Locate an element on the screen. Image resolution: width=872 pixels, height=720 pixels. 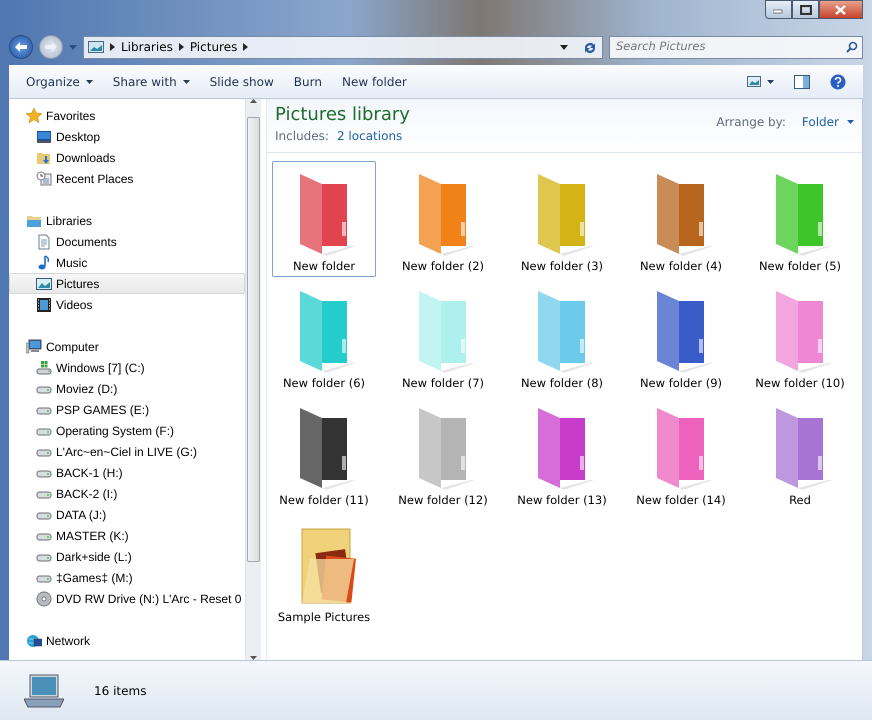
folder-item: New folder (2) is located at coordinates (443, 219).